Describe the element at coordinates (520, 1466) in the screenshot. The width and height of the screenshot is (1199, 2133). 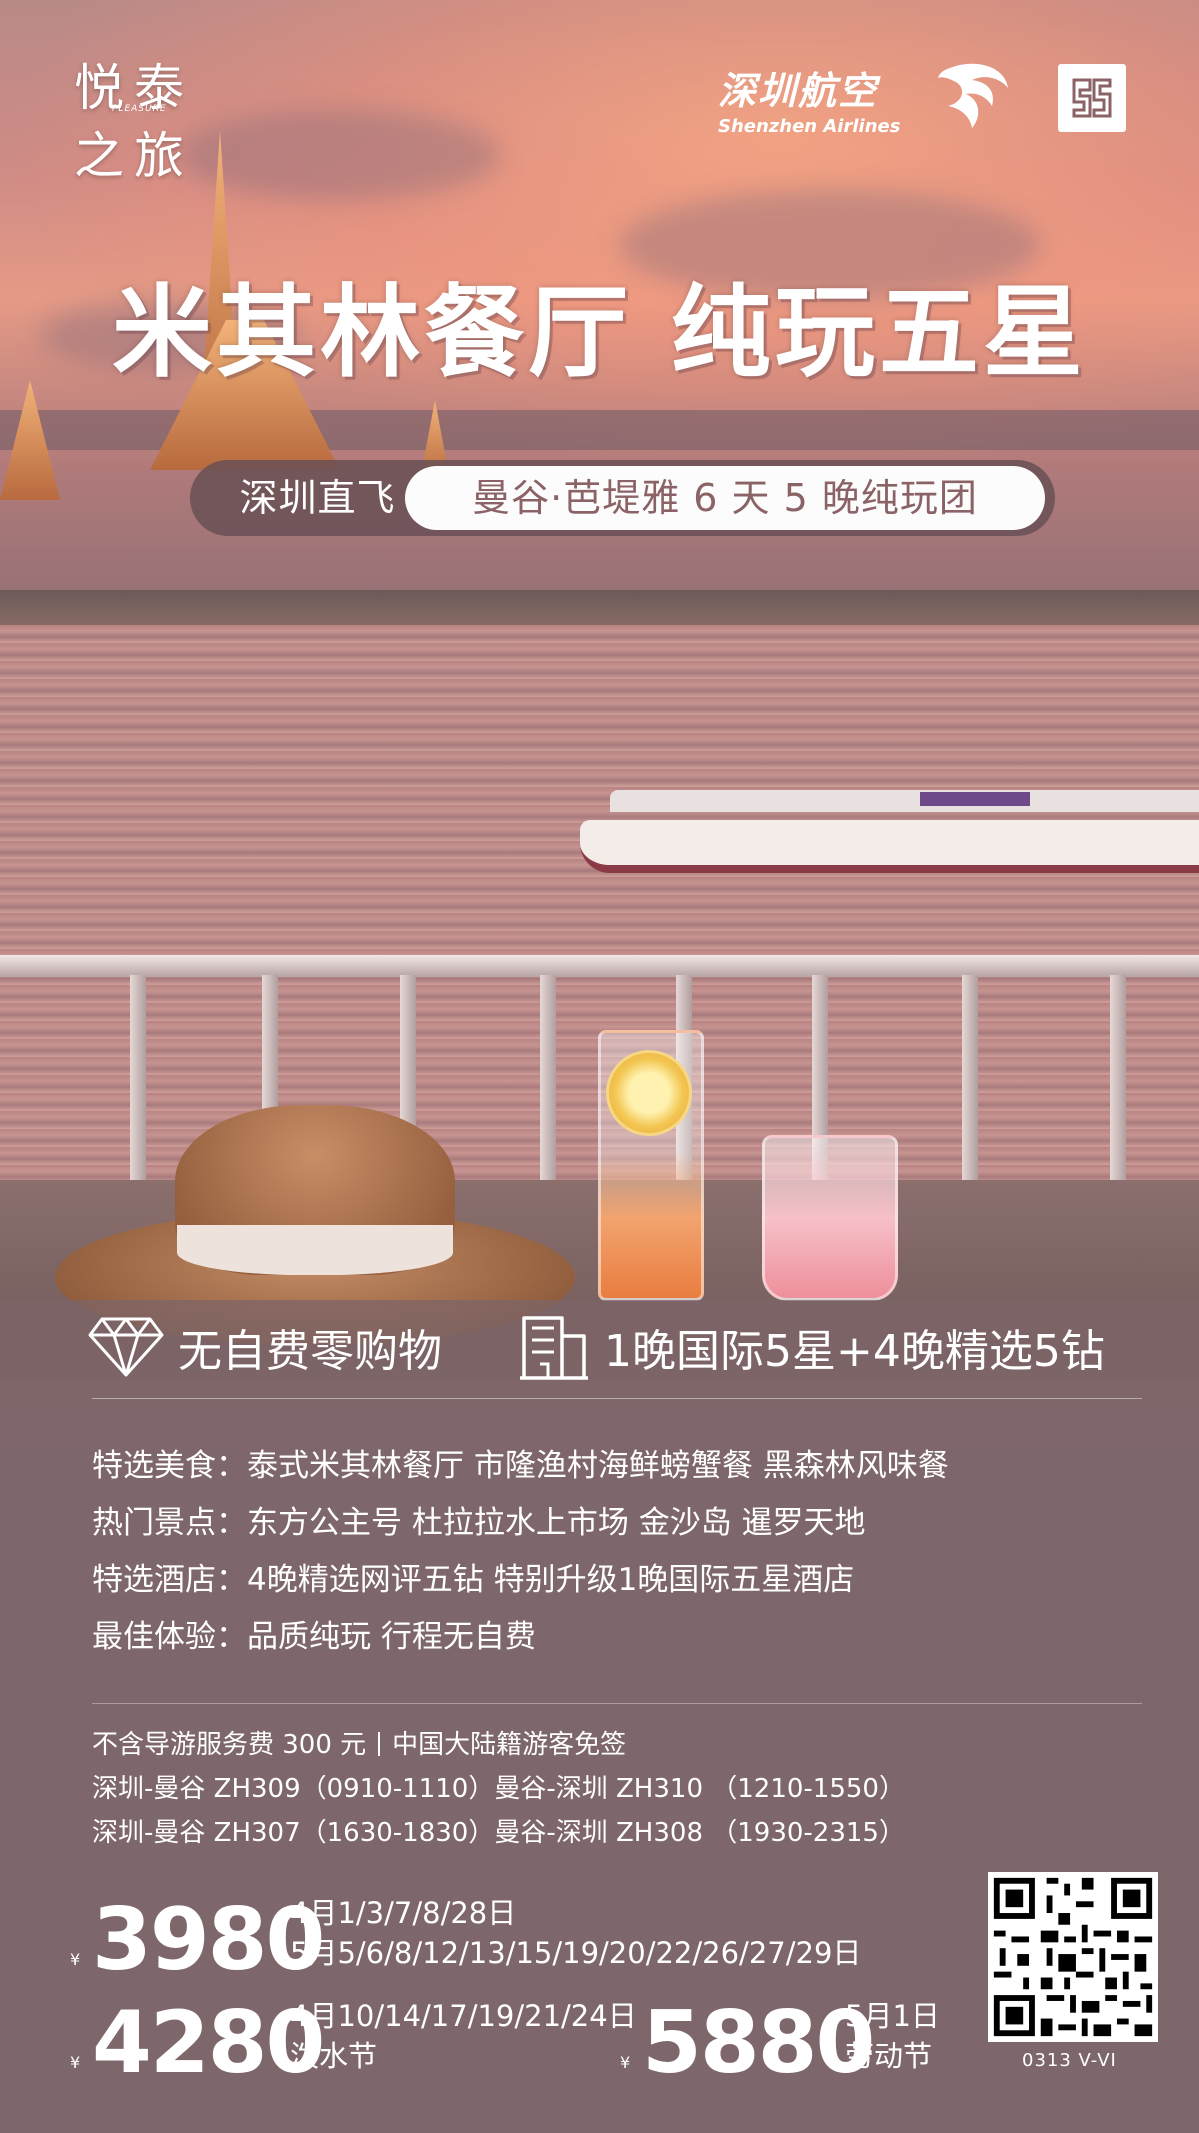
I see `feature-food: 特选美食：泰式米其林餐厅 市隆渔村海鲜螃蟹餐 黑森林风味餐` at that location.